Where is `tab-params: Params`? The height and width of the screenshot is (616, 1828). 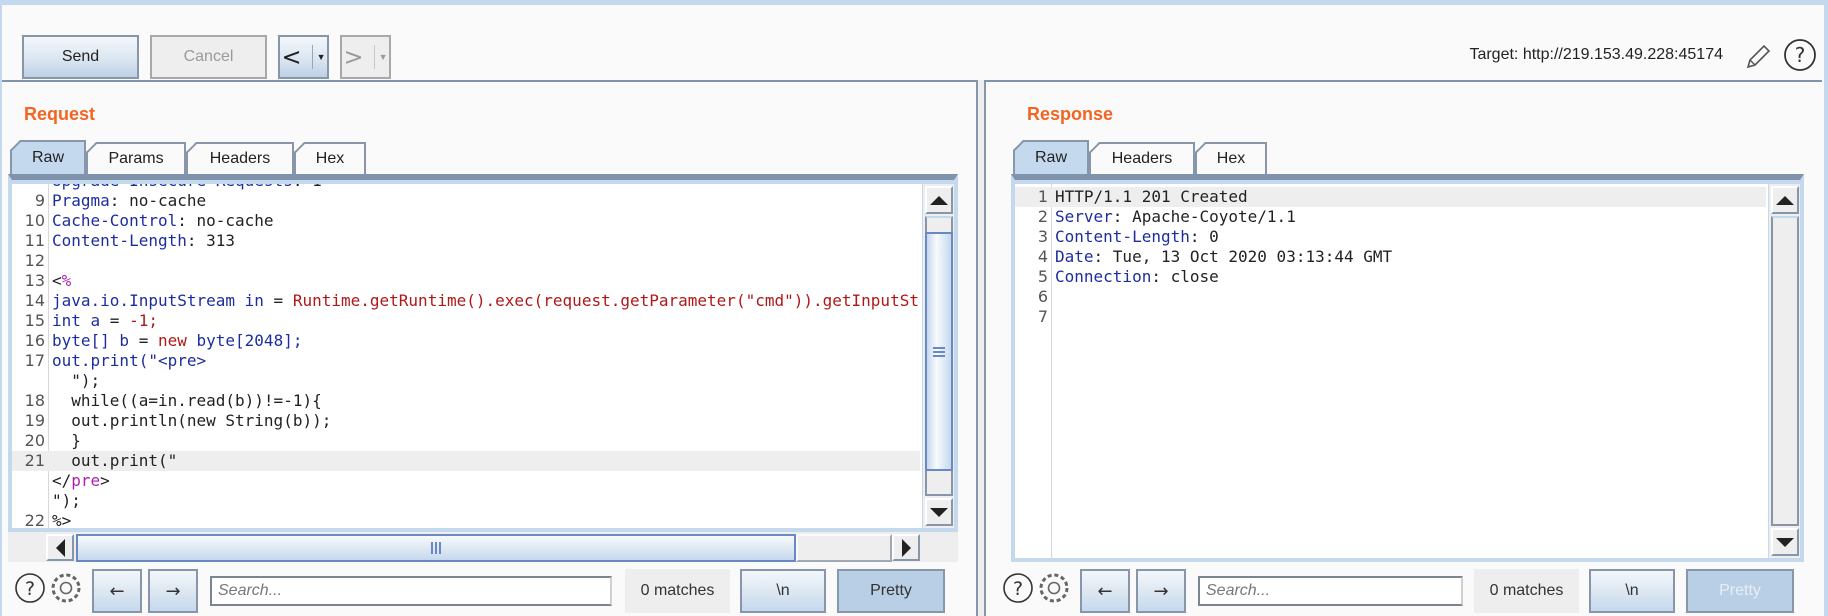 tab-params: Params is located at coordinates (136, 158).